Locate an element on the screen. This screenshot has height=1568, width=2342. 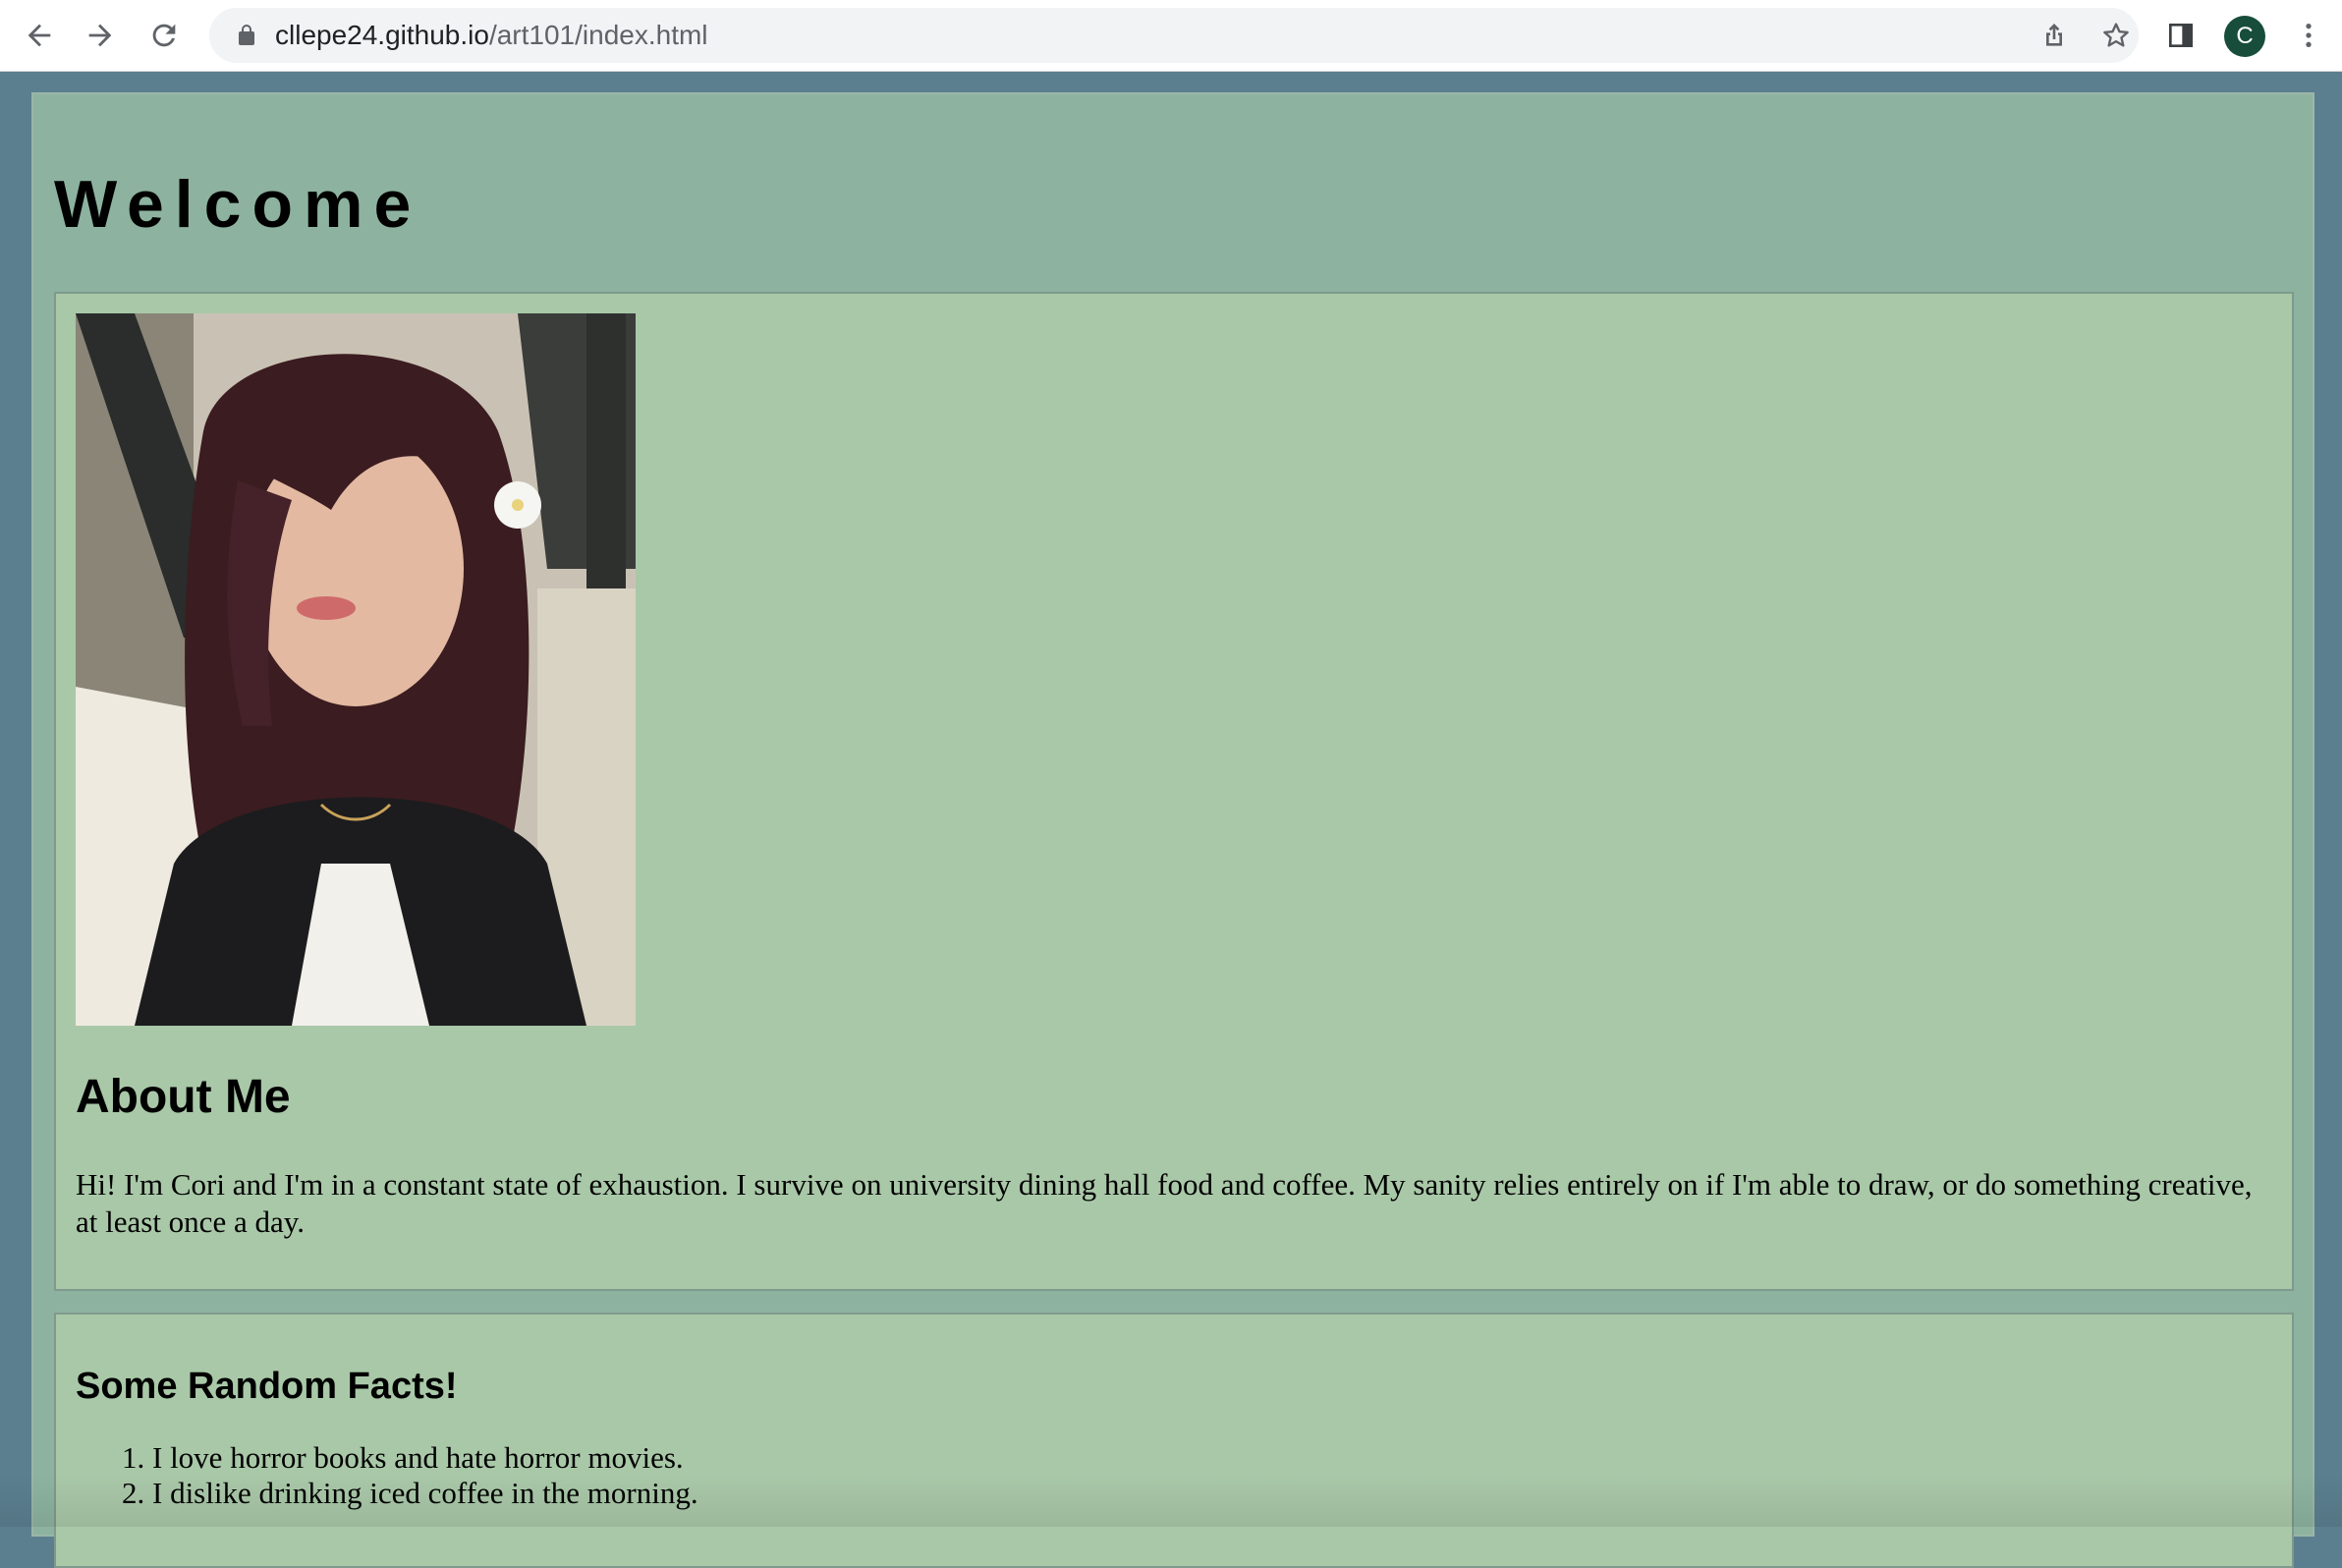
url-host: cllepe24.github.io is located at coordinates (382, 35).